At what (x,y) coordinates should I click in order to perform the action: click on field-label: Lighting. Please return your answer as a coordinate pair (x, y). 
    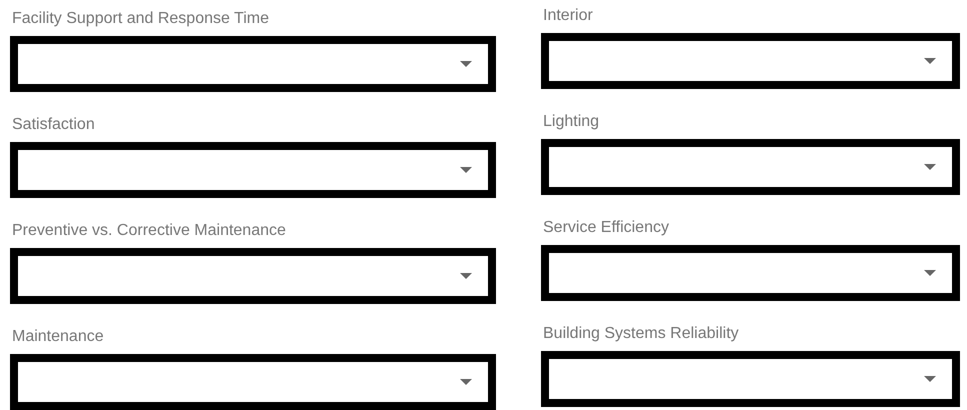
    Looking at the image, I should click on (571, 122).